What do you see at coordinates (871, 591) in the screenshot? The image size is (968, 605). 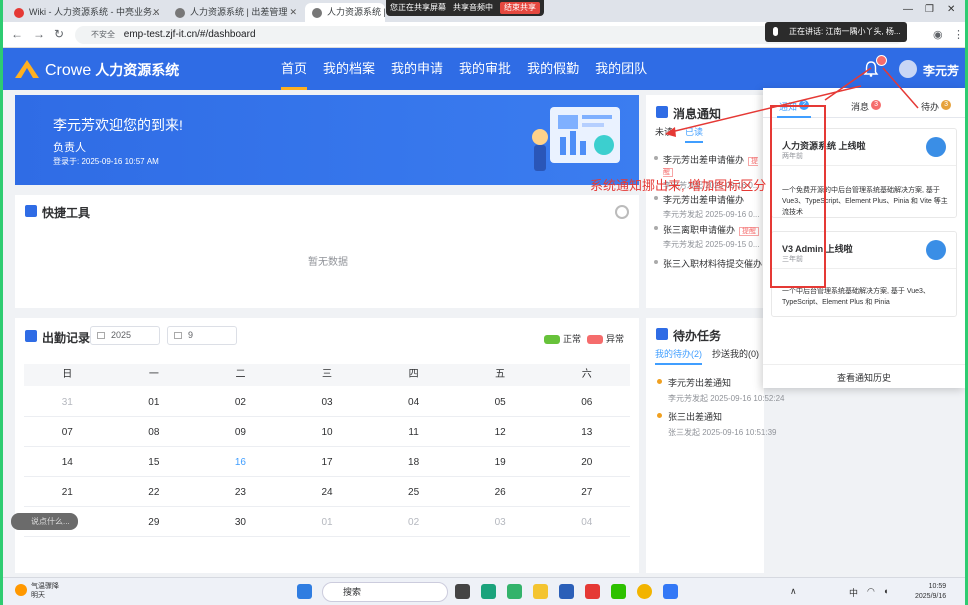 I see `wifi-icon: ◠` at bounding box center [871, 591].